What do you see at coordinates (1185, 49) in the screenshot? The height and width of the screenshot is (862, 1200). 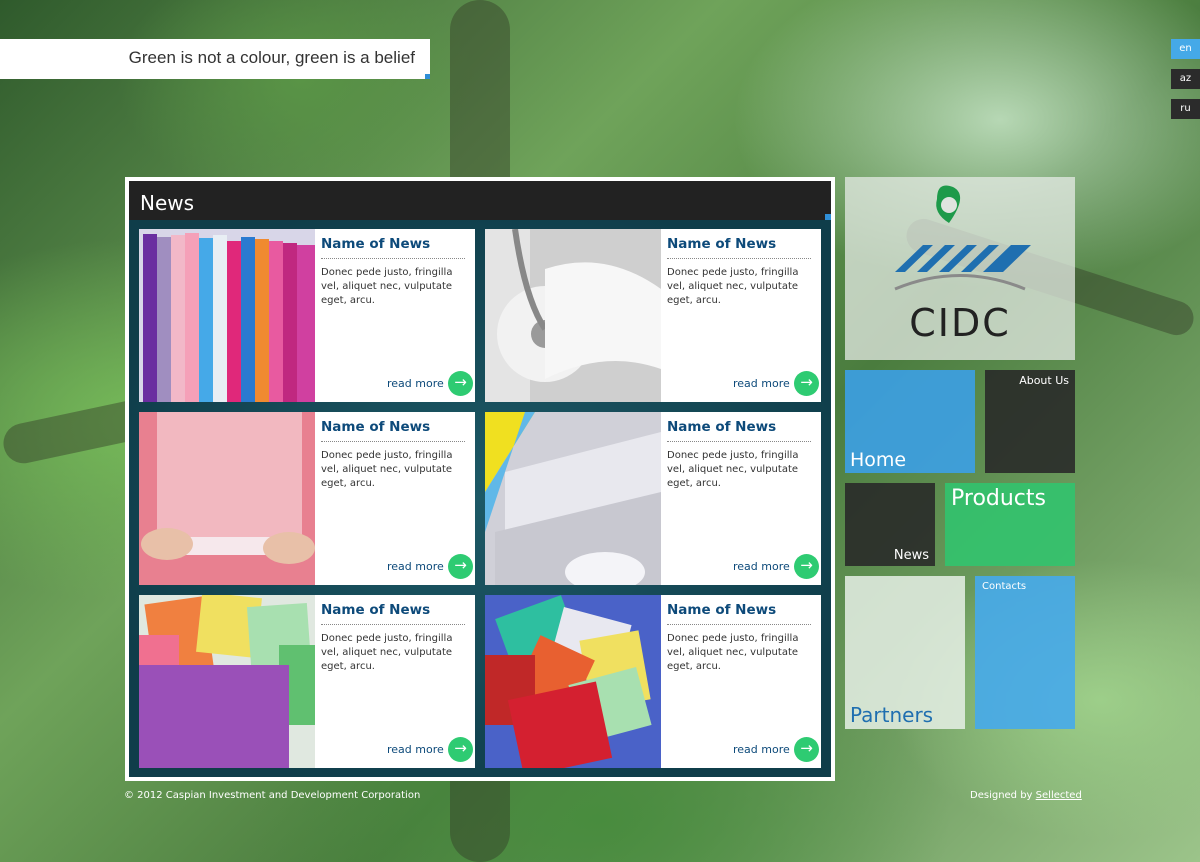 I see `lang-en: en` at bounding box center [1185, 49].